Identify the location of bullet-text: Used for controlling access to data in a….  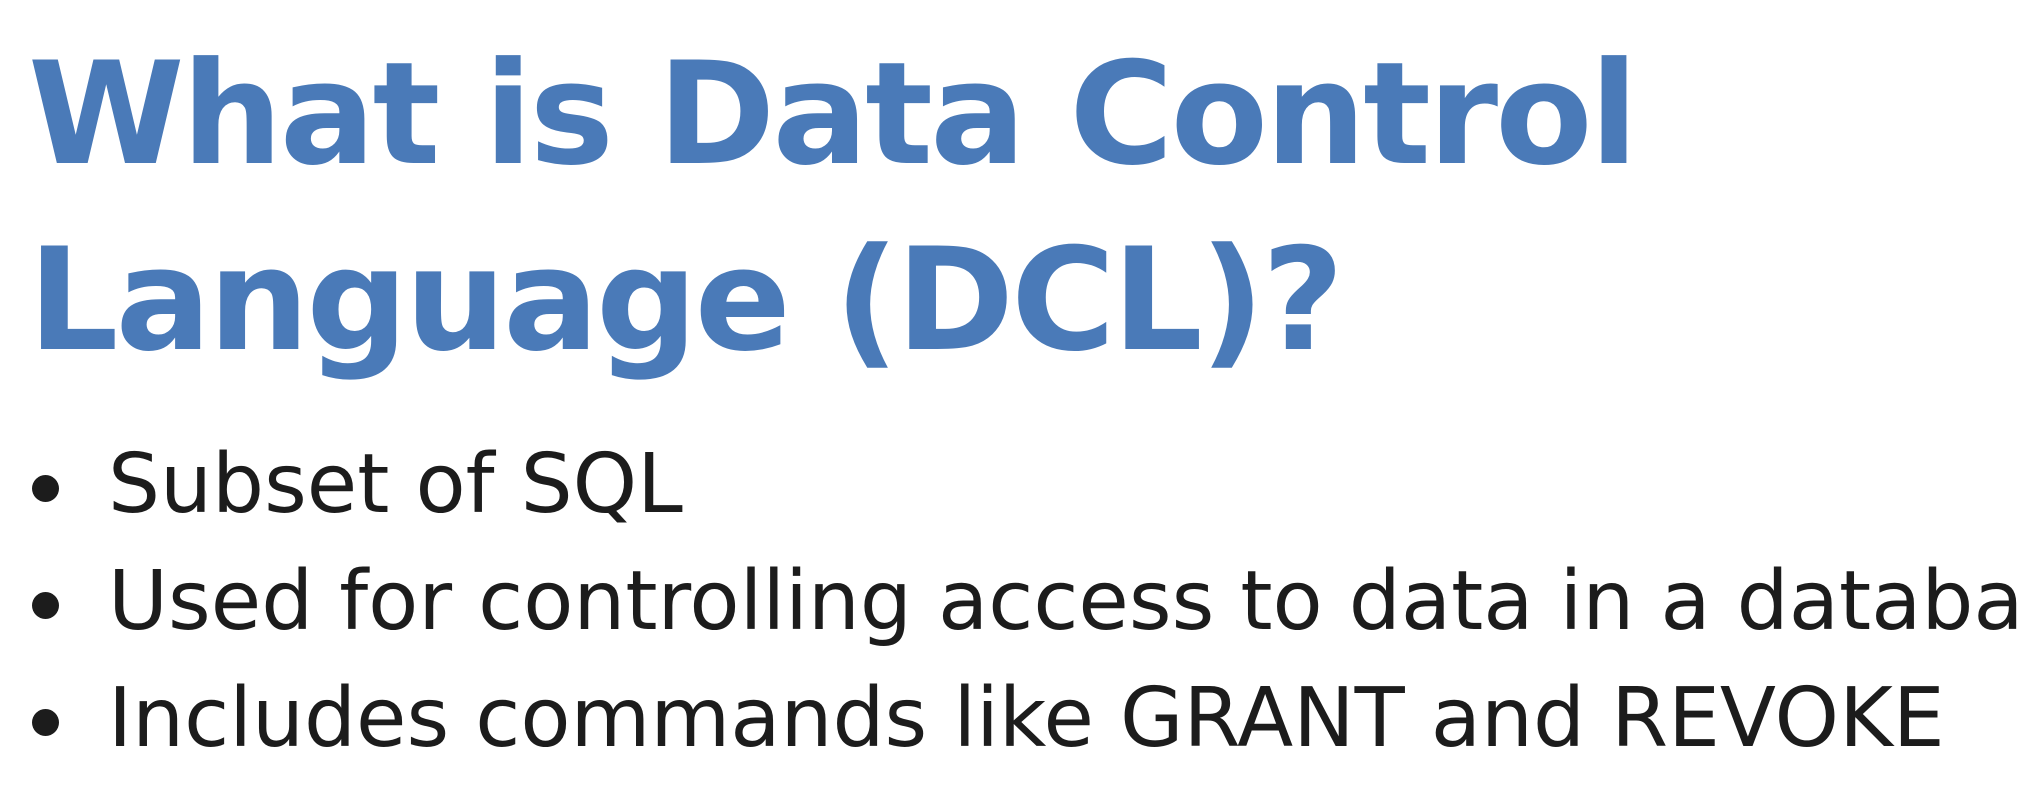
(1067, 601).